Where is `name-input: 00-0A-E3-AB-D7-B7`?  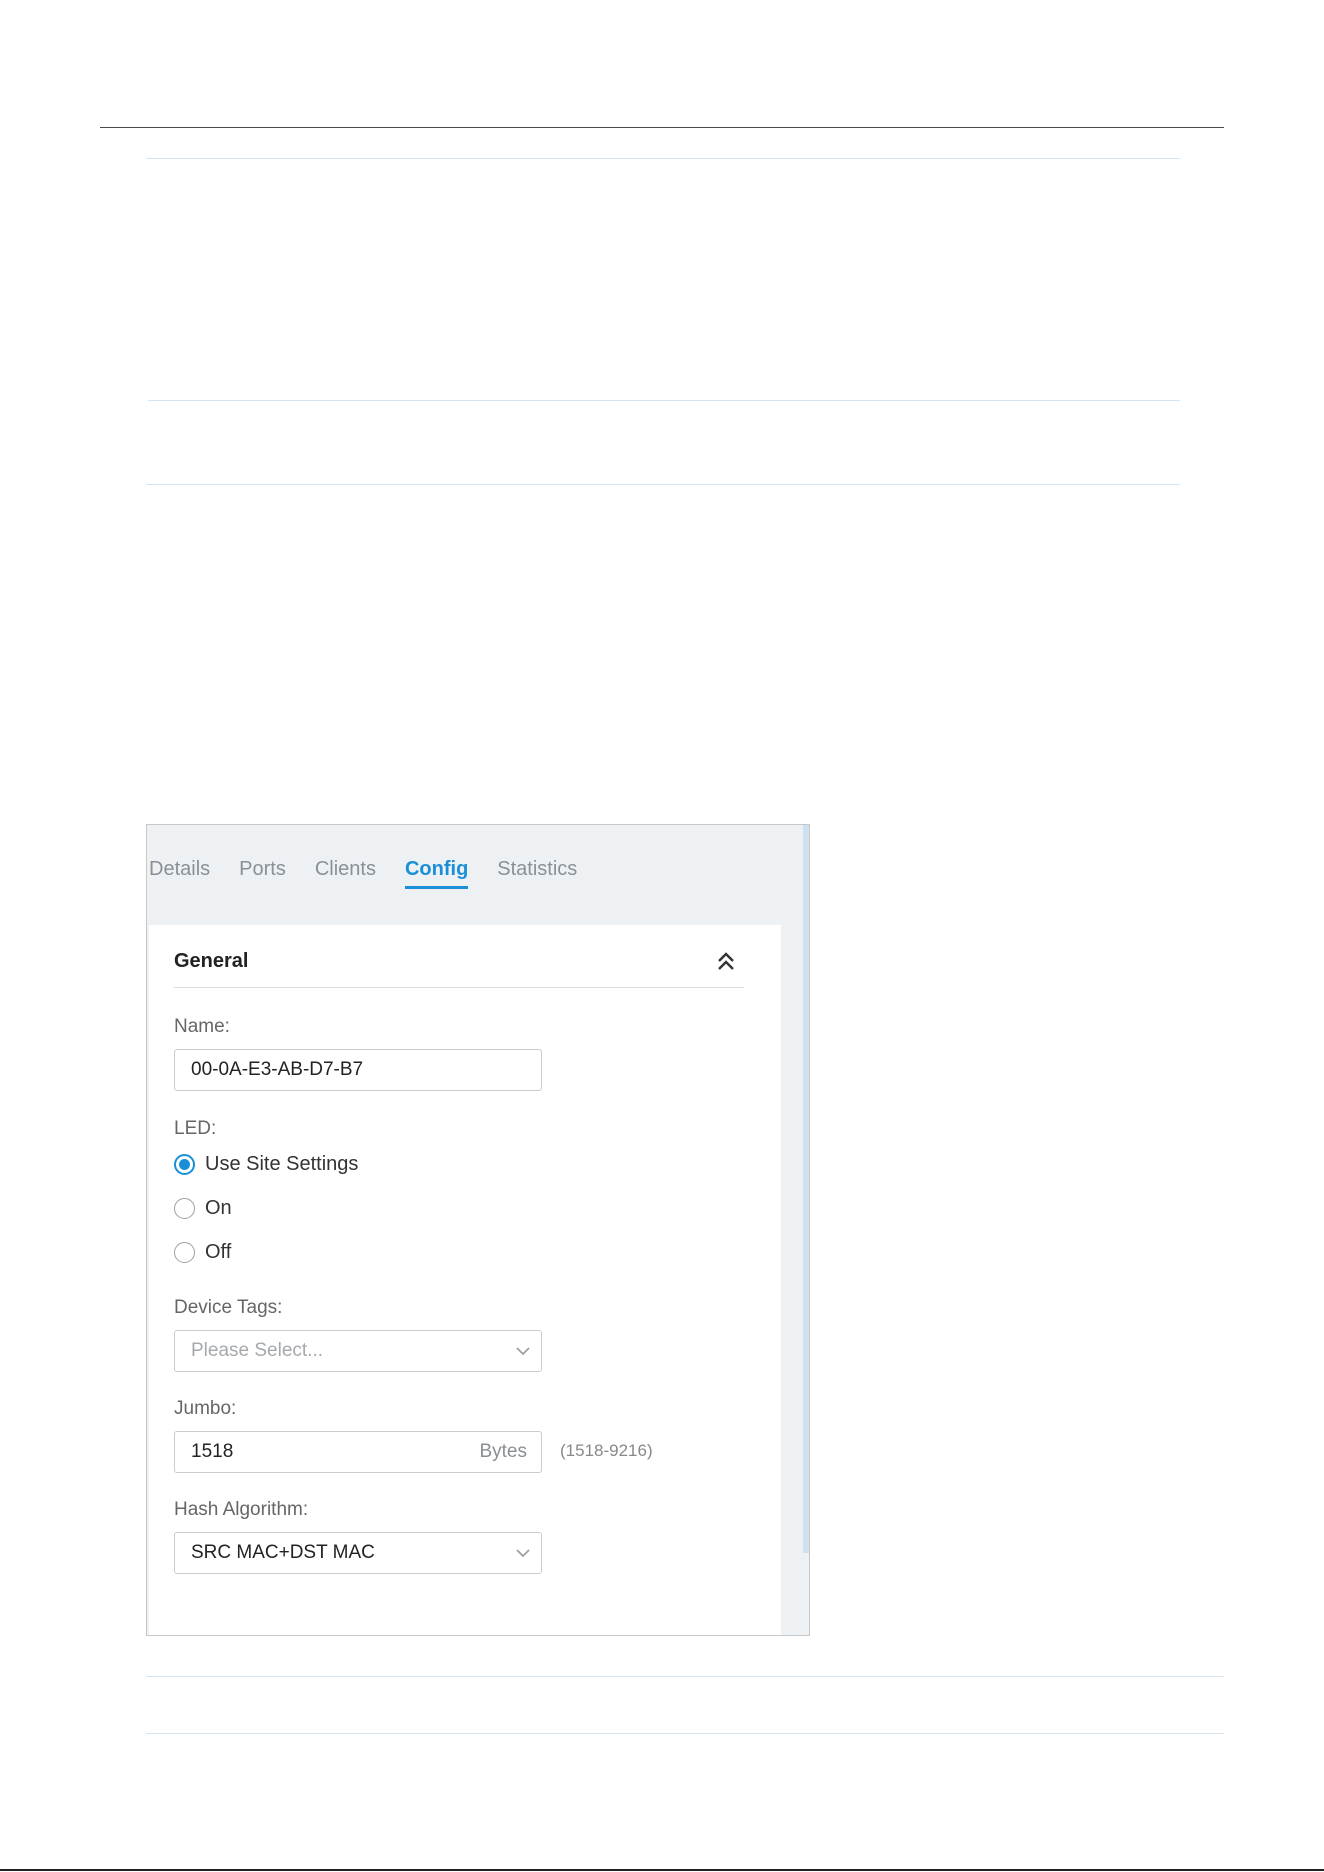
name-input: 00-0A-E3-AB-D7-B7 is located at coordinates (358, 1070).